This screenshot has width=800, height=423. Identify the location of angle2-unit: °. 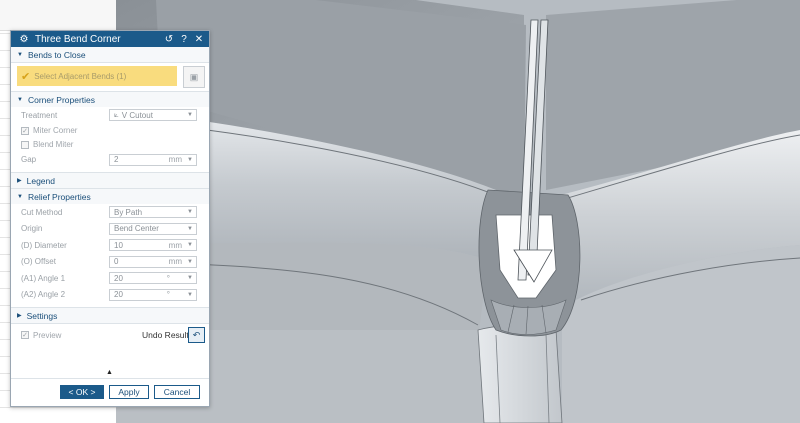
(168, 295).